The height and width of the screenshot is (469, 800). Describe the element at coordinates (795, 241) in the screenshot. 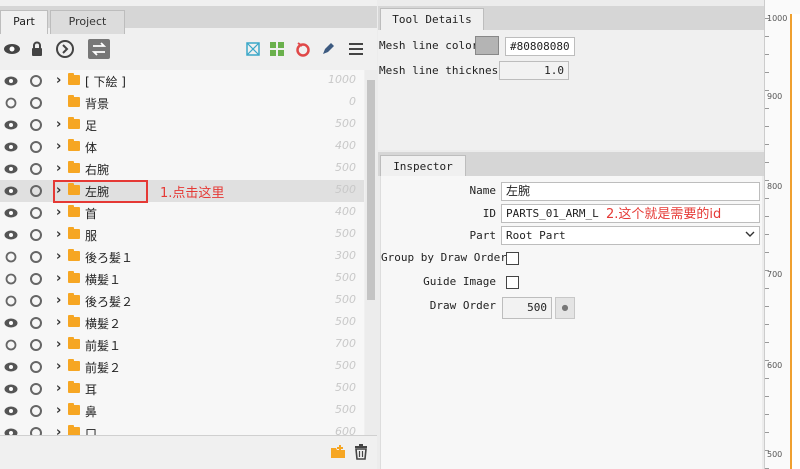

I see `canvas-edge` at that location.